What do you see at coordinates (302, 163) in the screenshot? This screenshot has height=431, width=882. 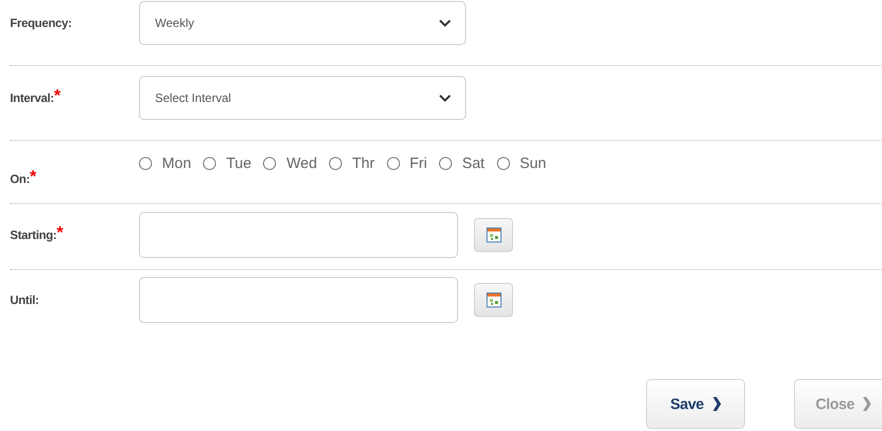 I see `radio-label: Wed` at bounding box center [302, 163].